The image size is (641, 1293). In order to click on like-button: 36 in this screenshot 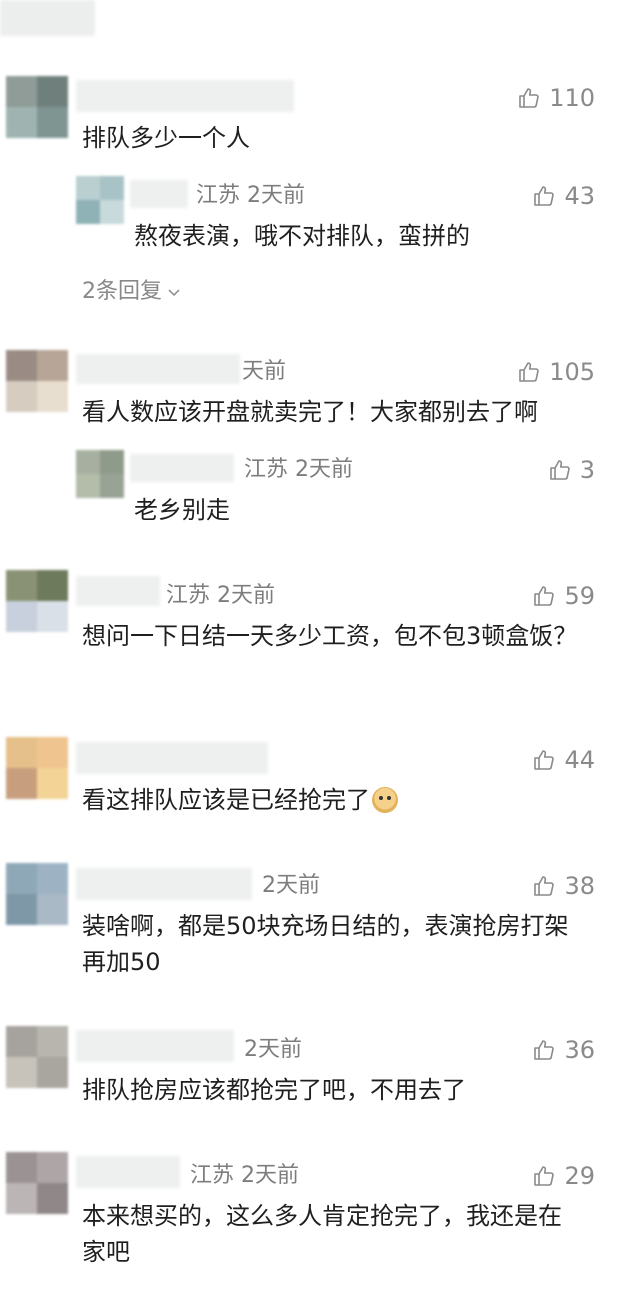, I will do `click(563, 1050)`.